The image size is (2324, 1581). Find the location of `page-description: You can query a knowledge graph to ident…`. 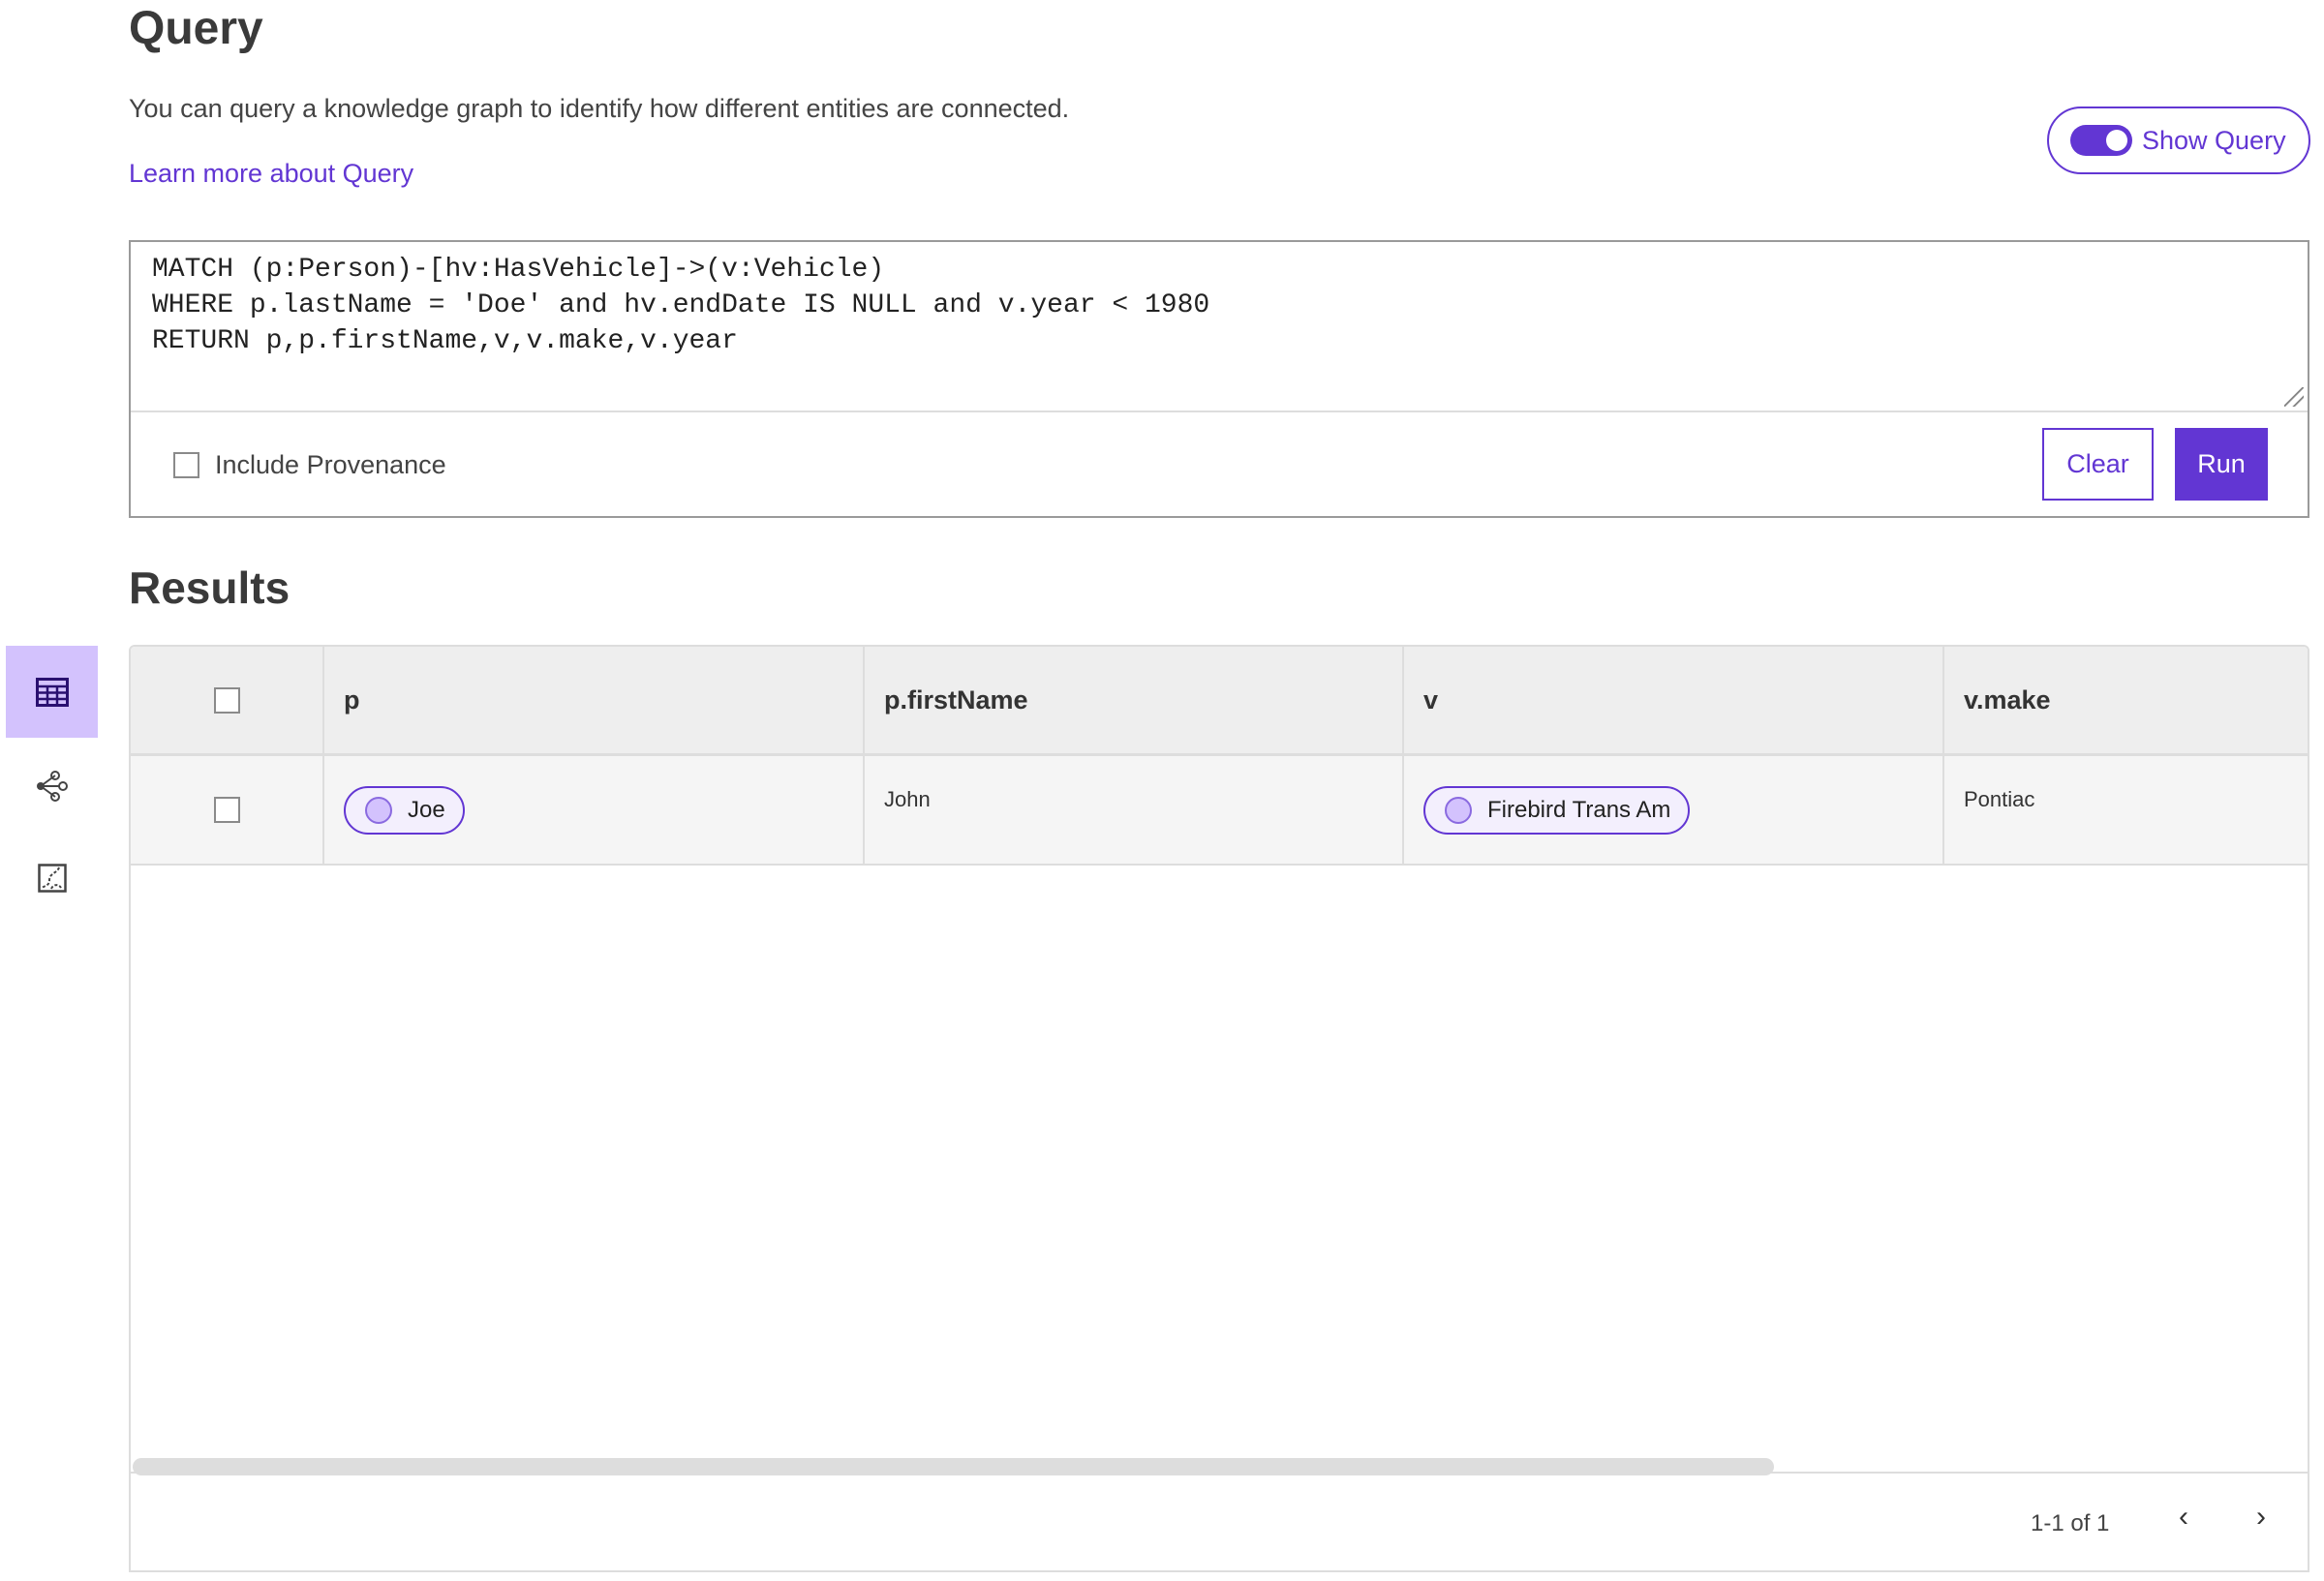

page-description: You can query a knowledge graph to ident… is located at coordinates (600, 108).